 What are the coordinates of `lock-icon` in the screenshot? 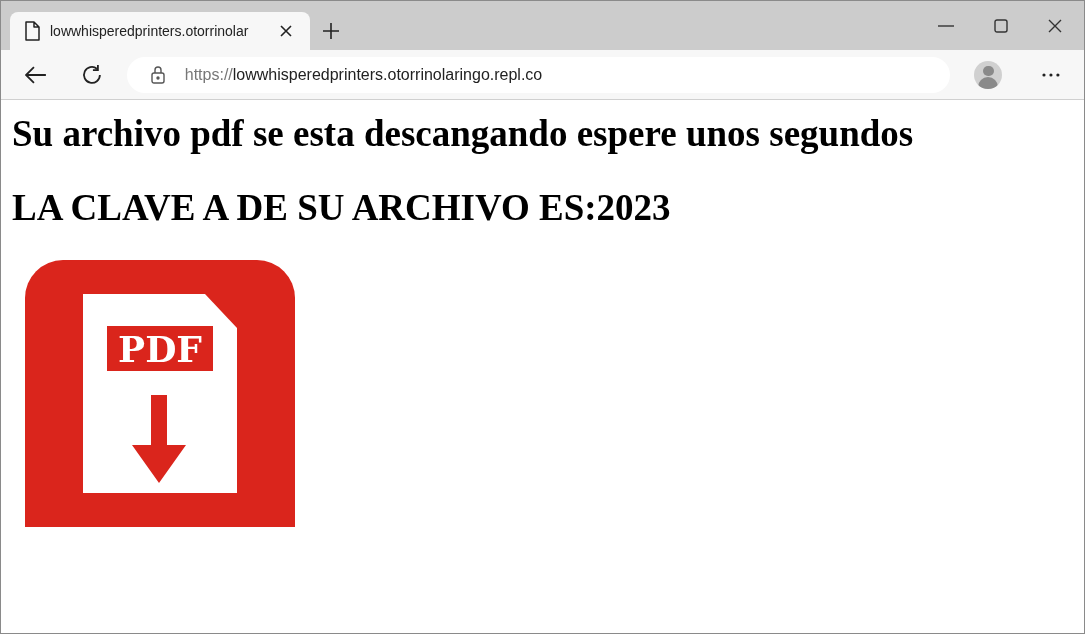 It's located at (157, 74).